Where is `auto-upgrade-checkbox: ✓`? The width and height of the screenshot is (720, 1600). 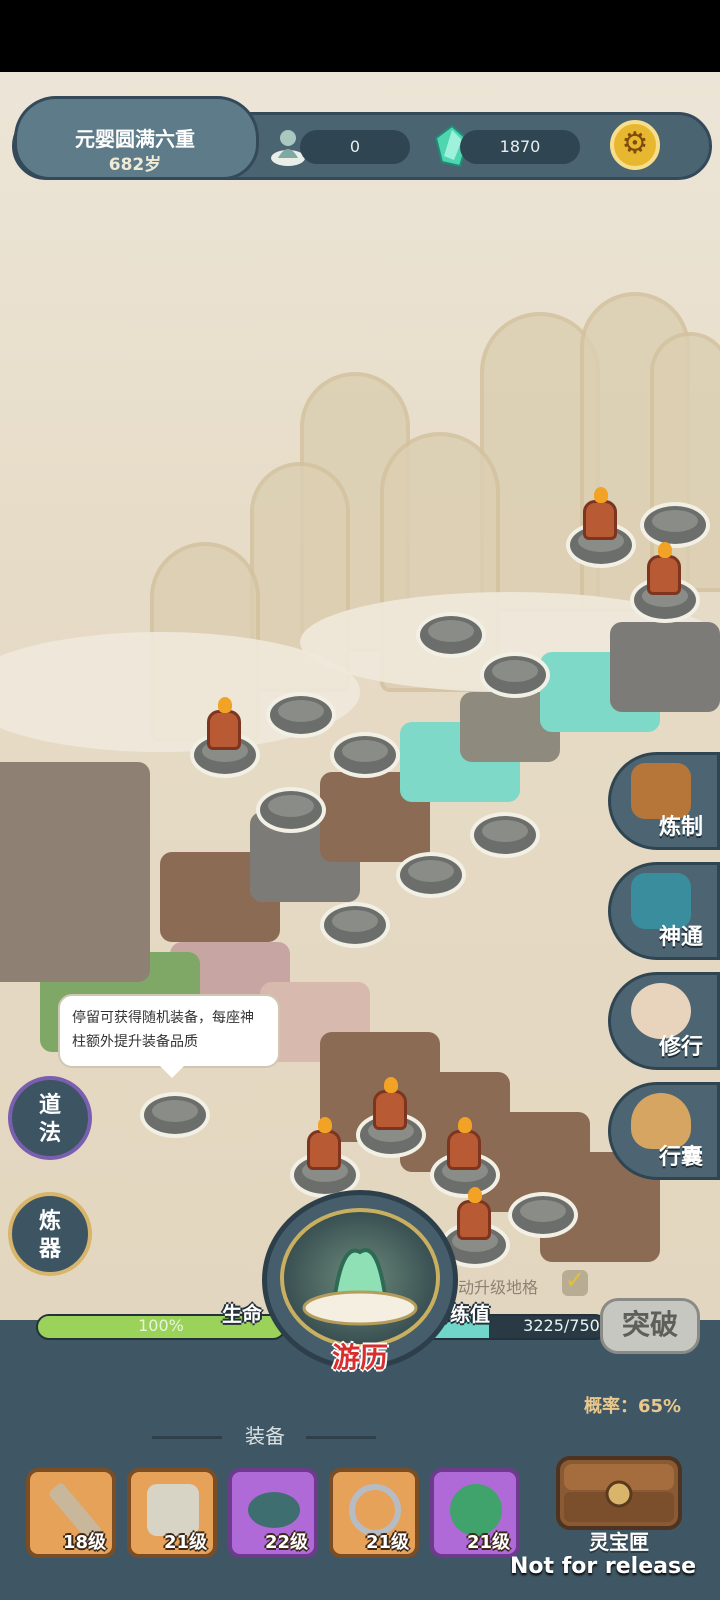
auto-upgrade-checkbox: ✓ is located at coordinates (575, 1282).